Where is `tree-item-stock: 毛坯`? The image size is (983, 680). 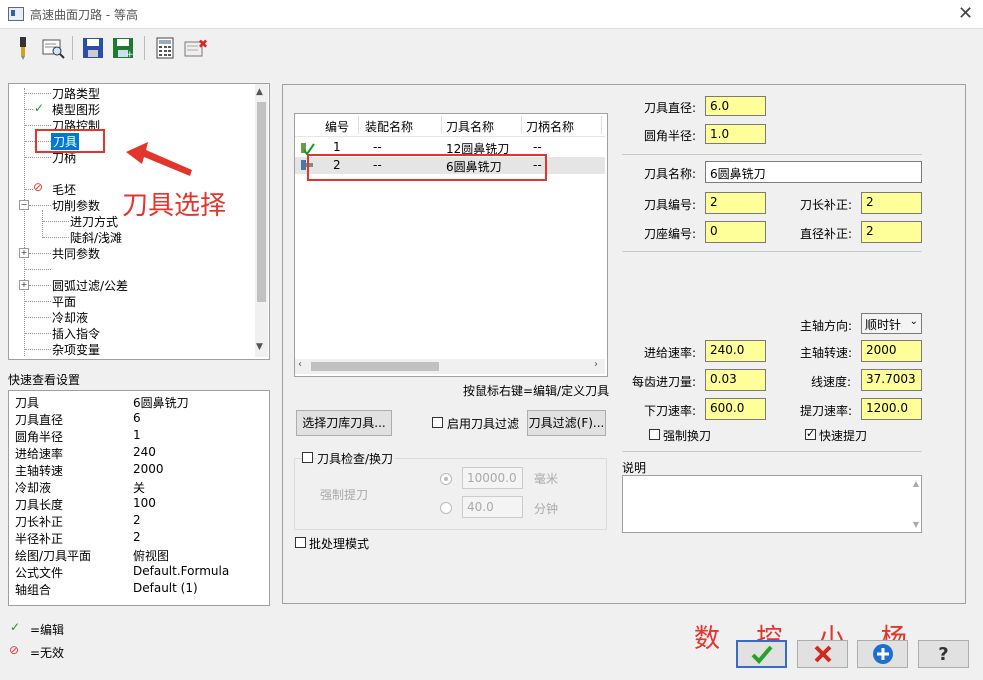 tree-item-stock: 毛坯 is located at coordinates (64, 189).